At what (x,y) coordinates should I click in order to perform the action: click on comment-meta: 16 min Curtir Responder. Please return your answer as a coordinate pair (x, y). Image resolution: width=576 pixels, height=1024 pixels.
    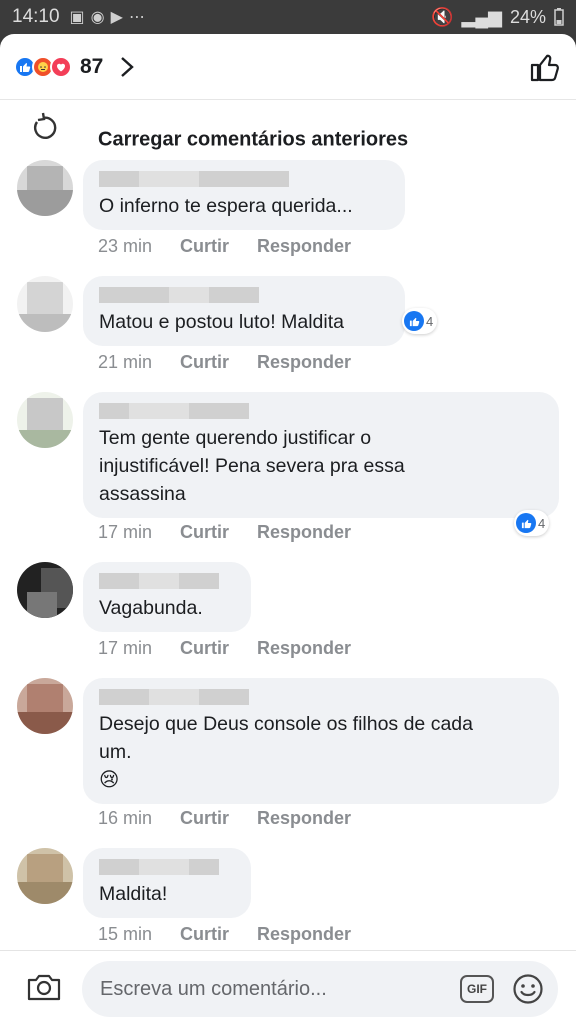
    Looking at the image, I should click on (224, 818).